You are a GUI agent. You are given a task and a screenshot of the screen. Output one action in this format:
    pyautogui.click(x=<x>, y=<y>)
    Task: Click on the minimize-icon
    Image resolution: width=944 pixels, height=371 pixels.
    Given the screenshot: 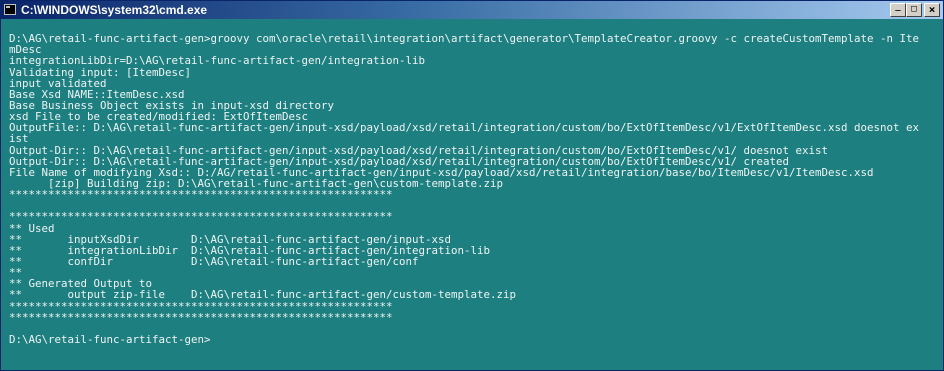 What is the action you would take?
    pyautogui.click(x=898, y=10)
    